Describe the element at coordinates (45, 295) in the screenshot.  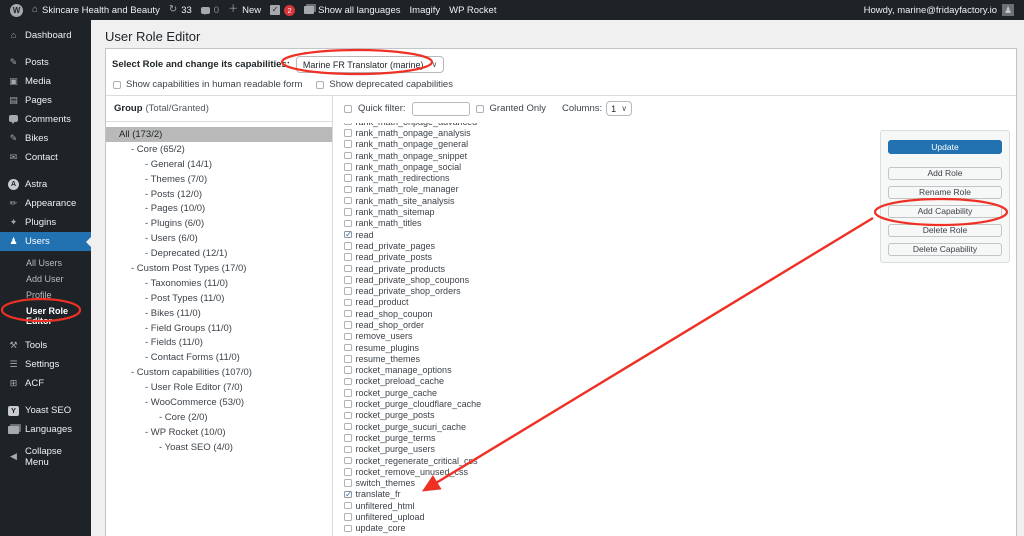
I see `submenu-item: Profile` at that location.